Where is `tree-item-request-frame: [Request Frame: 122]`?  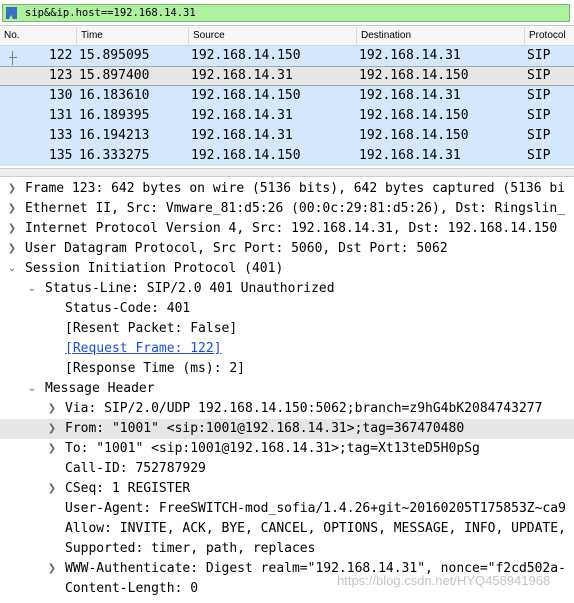
tree-item-request-frame: [Request Frame: 122] is located at coordinates (287, 349).